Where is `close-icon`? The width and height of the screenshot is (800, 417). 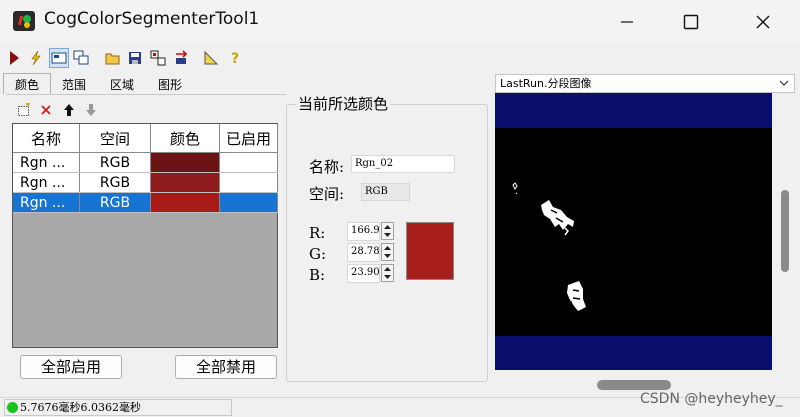
close-icon is located at coordinates (763, 22).